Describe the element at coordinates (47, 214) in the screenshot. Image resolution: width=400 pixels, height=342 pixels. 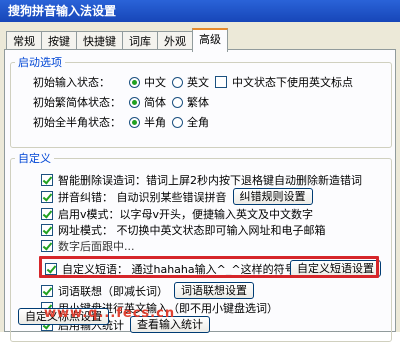
I see `v-mode-checkbox` at that location.